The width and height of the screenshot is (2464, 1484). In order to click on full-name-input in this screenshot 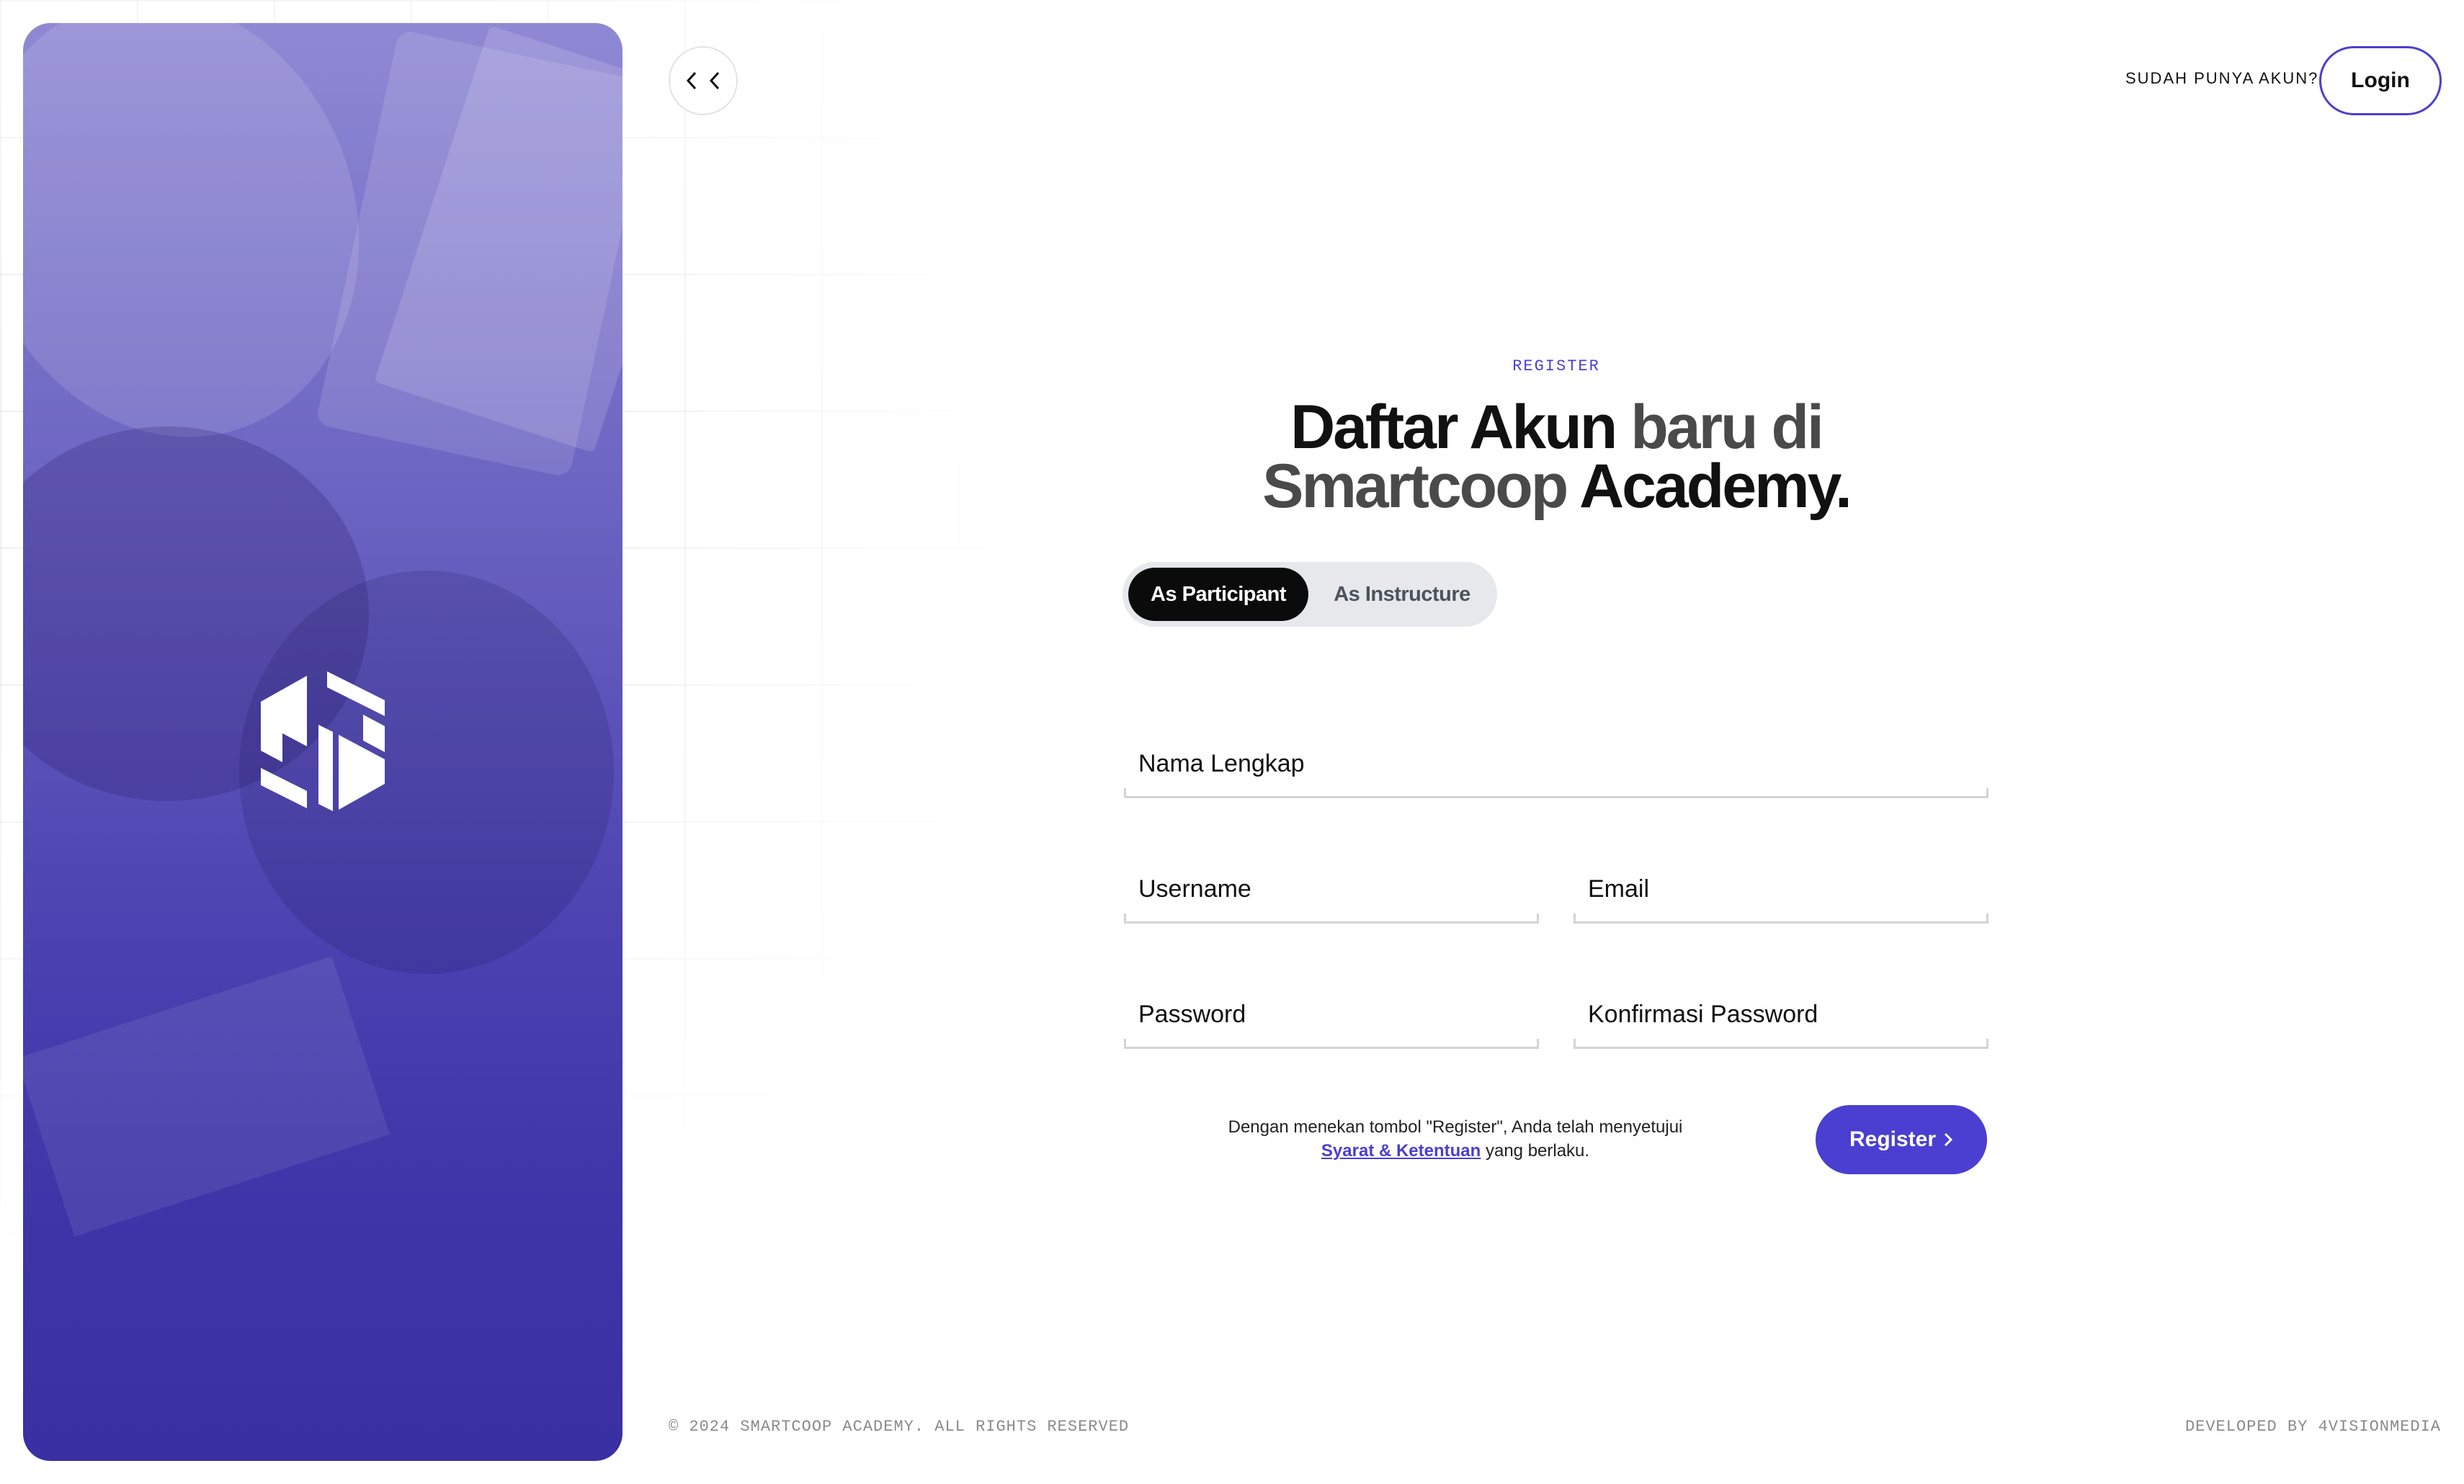, I will do `click(1556, 764)`.